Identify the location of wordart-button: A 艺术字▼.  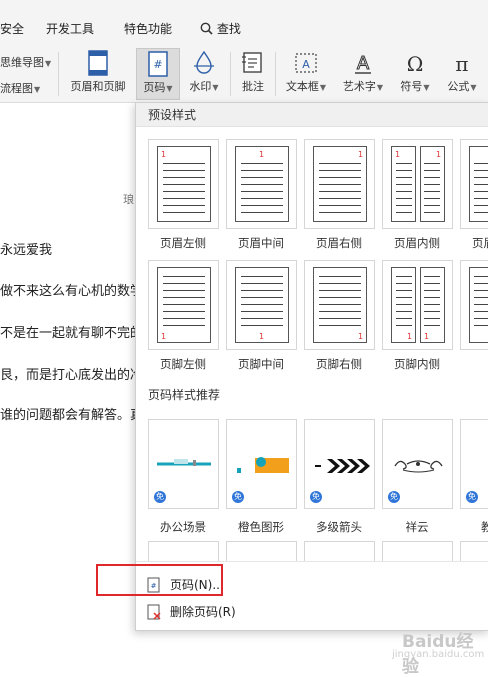
(363, 74).